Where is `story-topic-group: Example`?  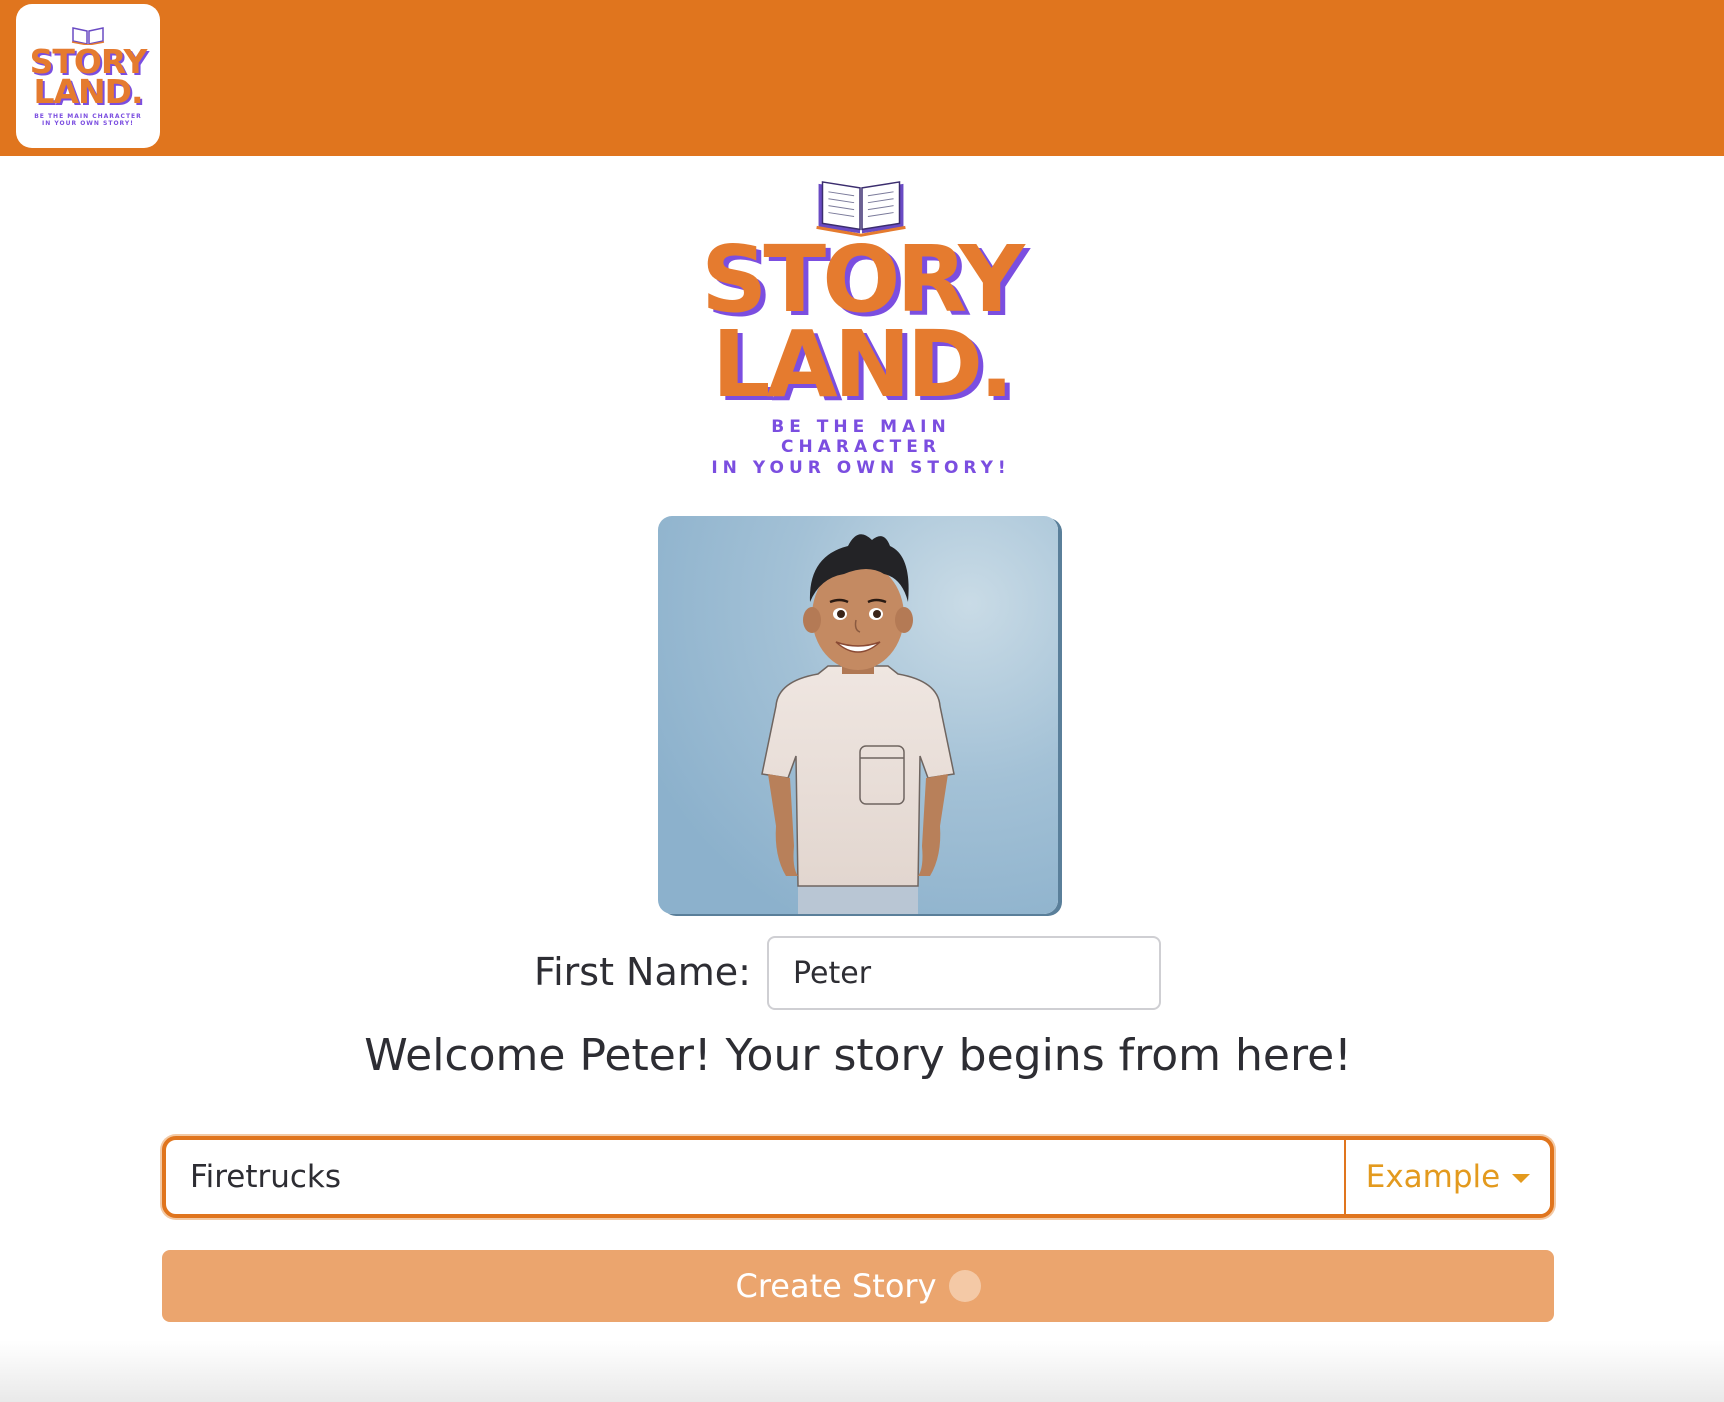 story-topic-group: Example is located at coordinates (858, 1177).